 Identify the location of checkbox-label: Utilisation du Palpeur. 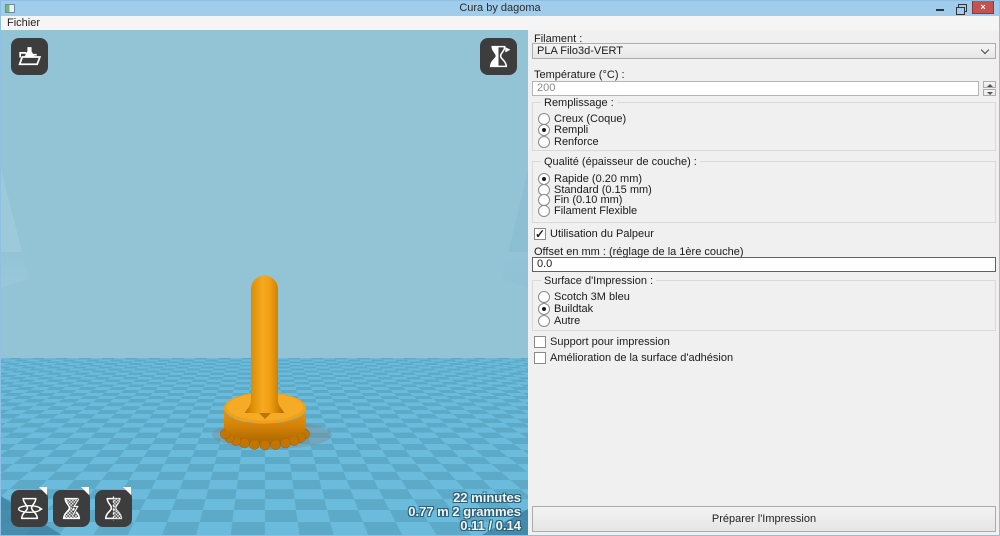
(602, 234).